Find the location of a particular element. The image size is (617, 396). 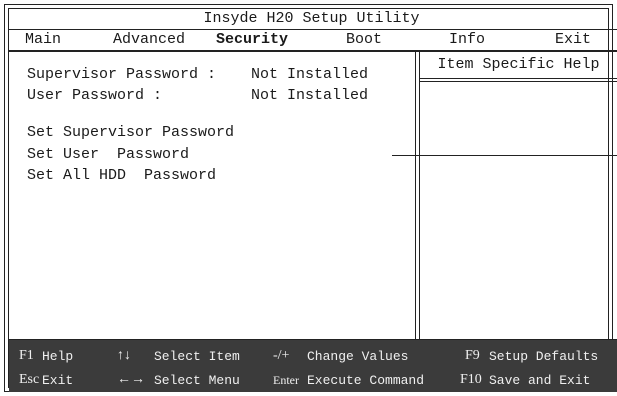

user-password-status: Not Installed is located at coordinates (310, 95).